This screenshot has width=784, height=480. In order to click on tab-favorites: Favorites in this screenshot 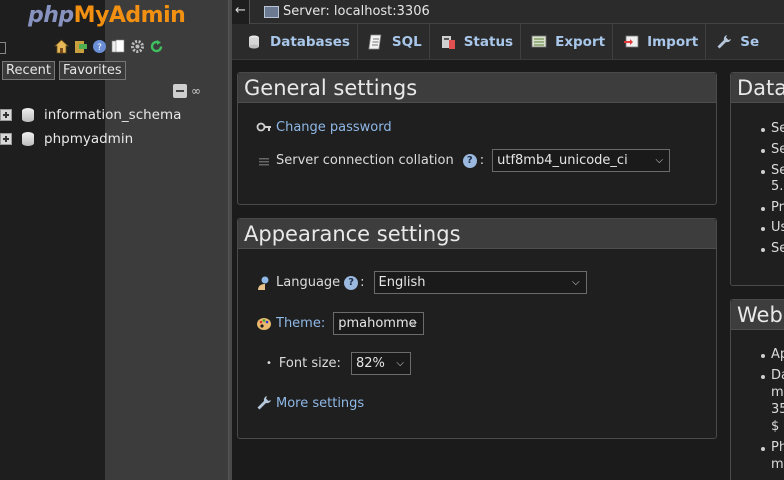, I will do `click(92, 70)`.